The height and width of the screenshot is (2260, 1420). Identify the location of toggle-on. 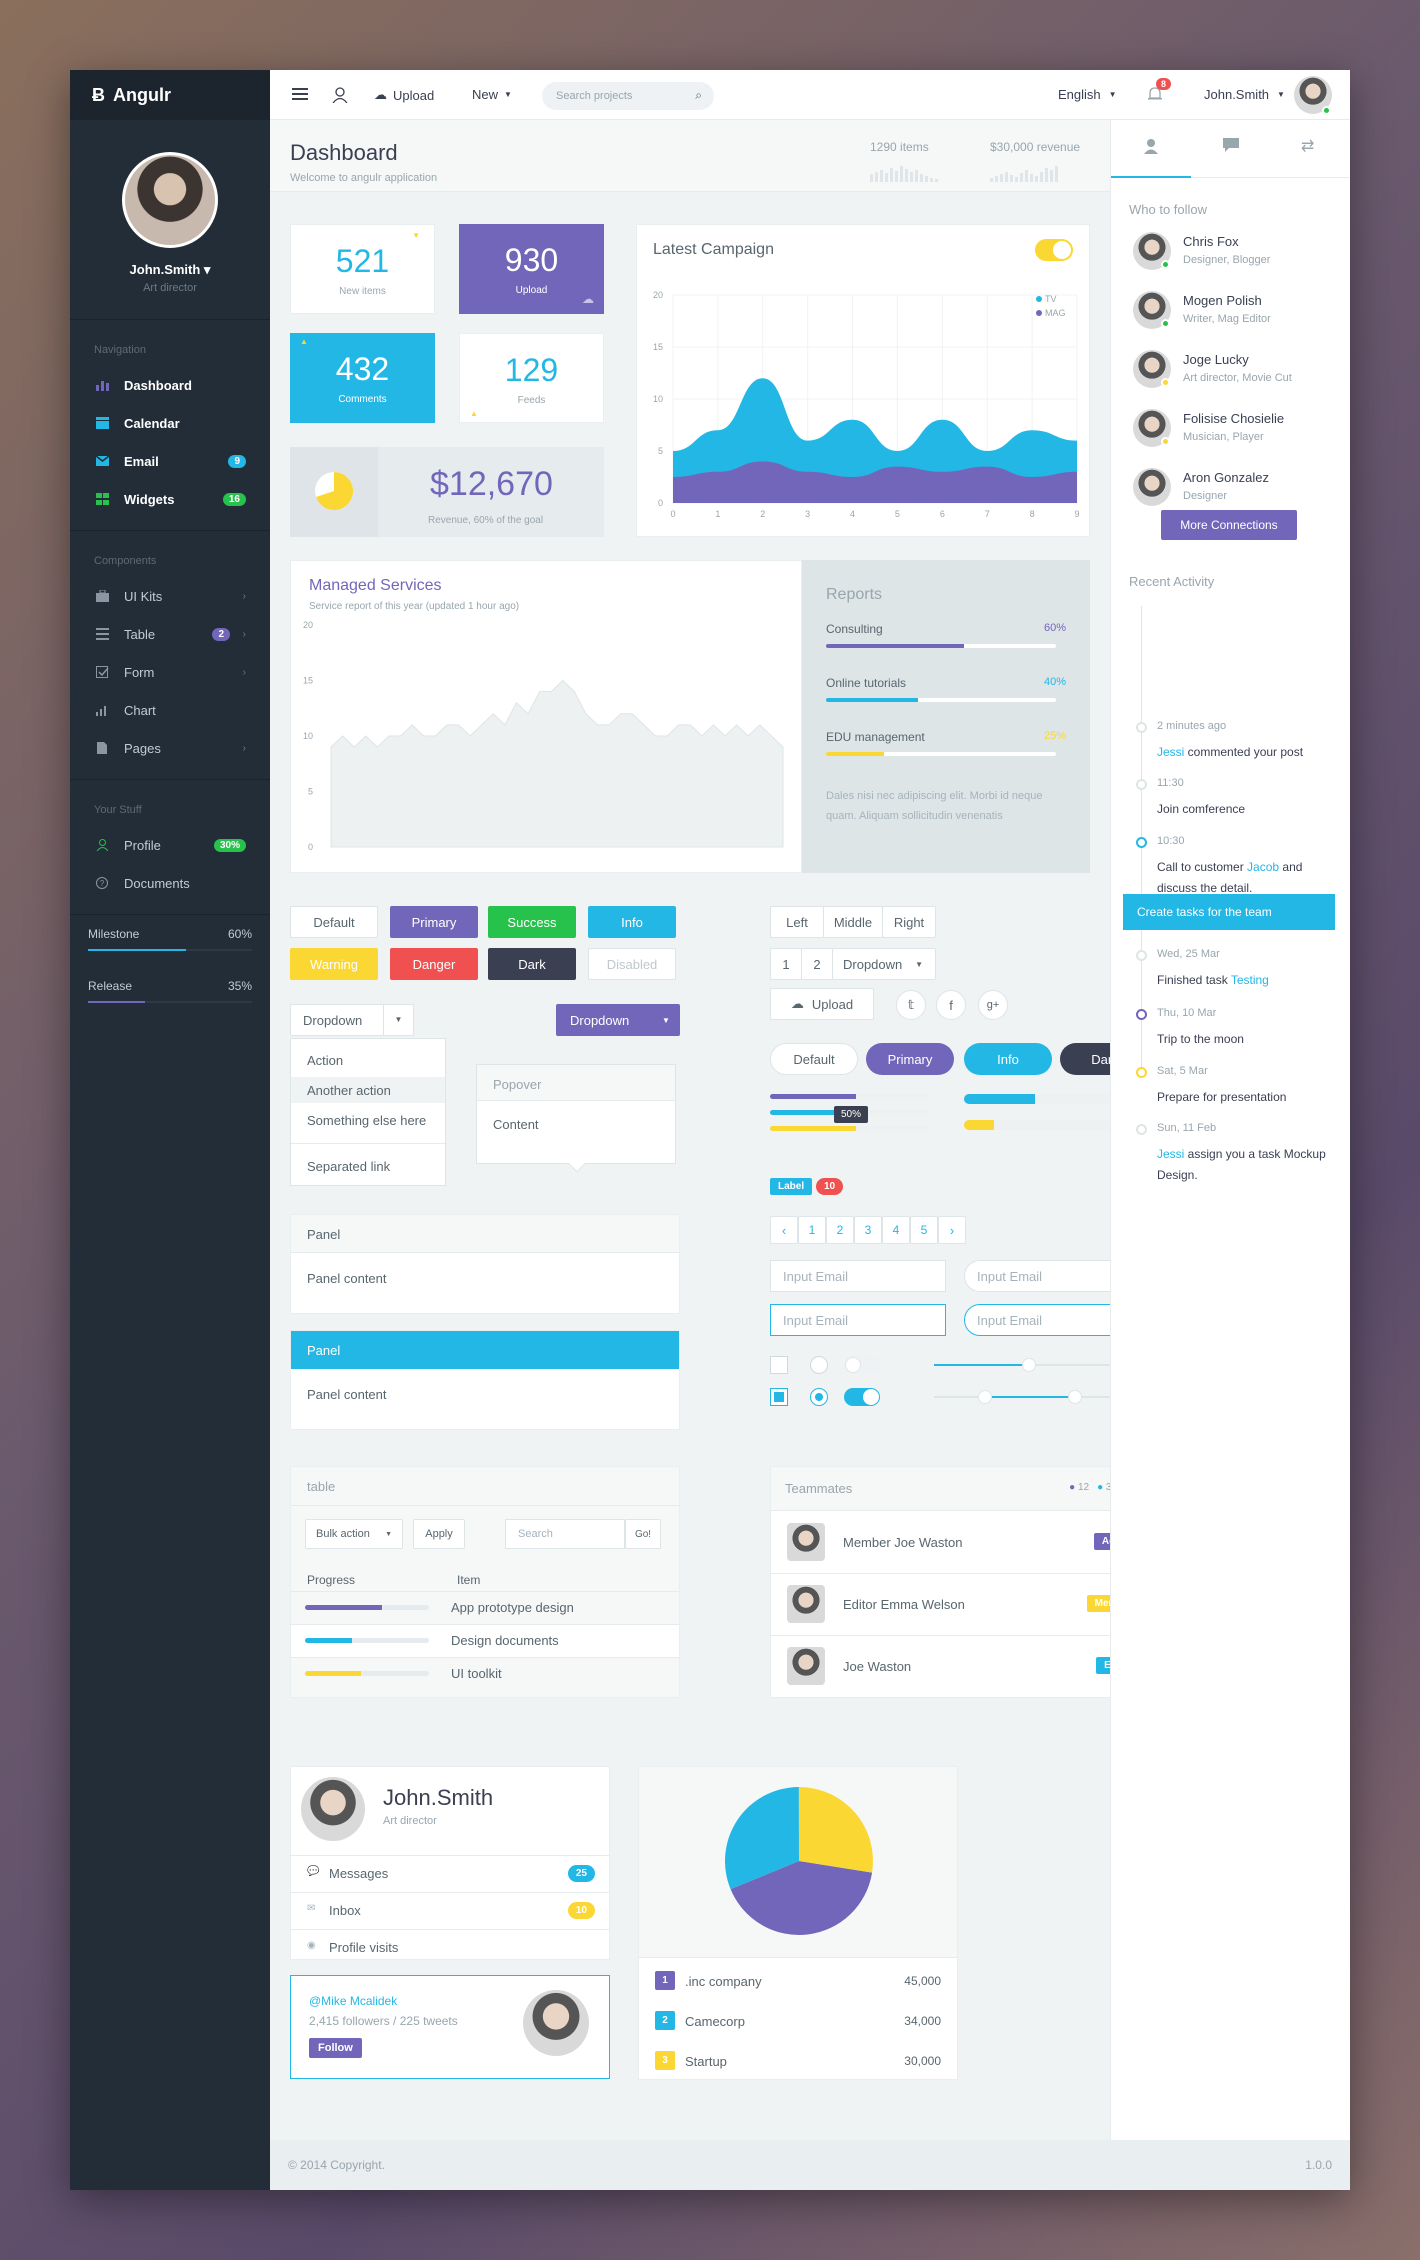
(862, 1397).